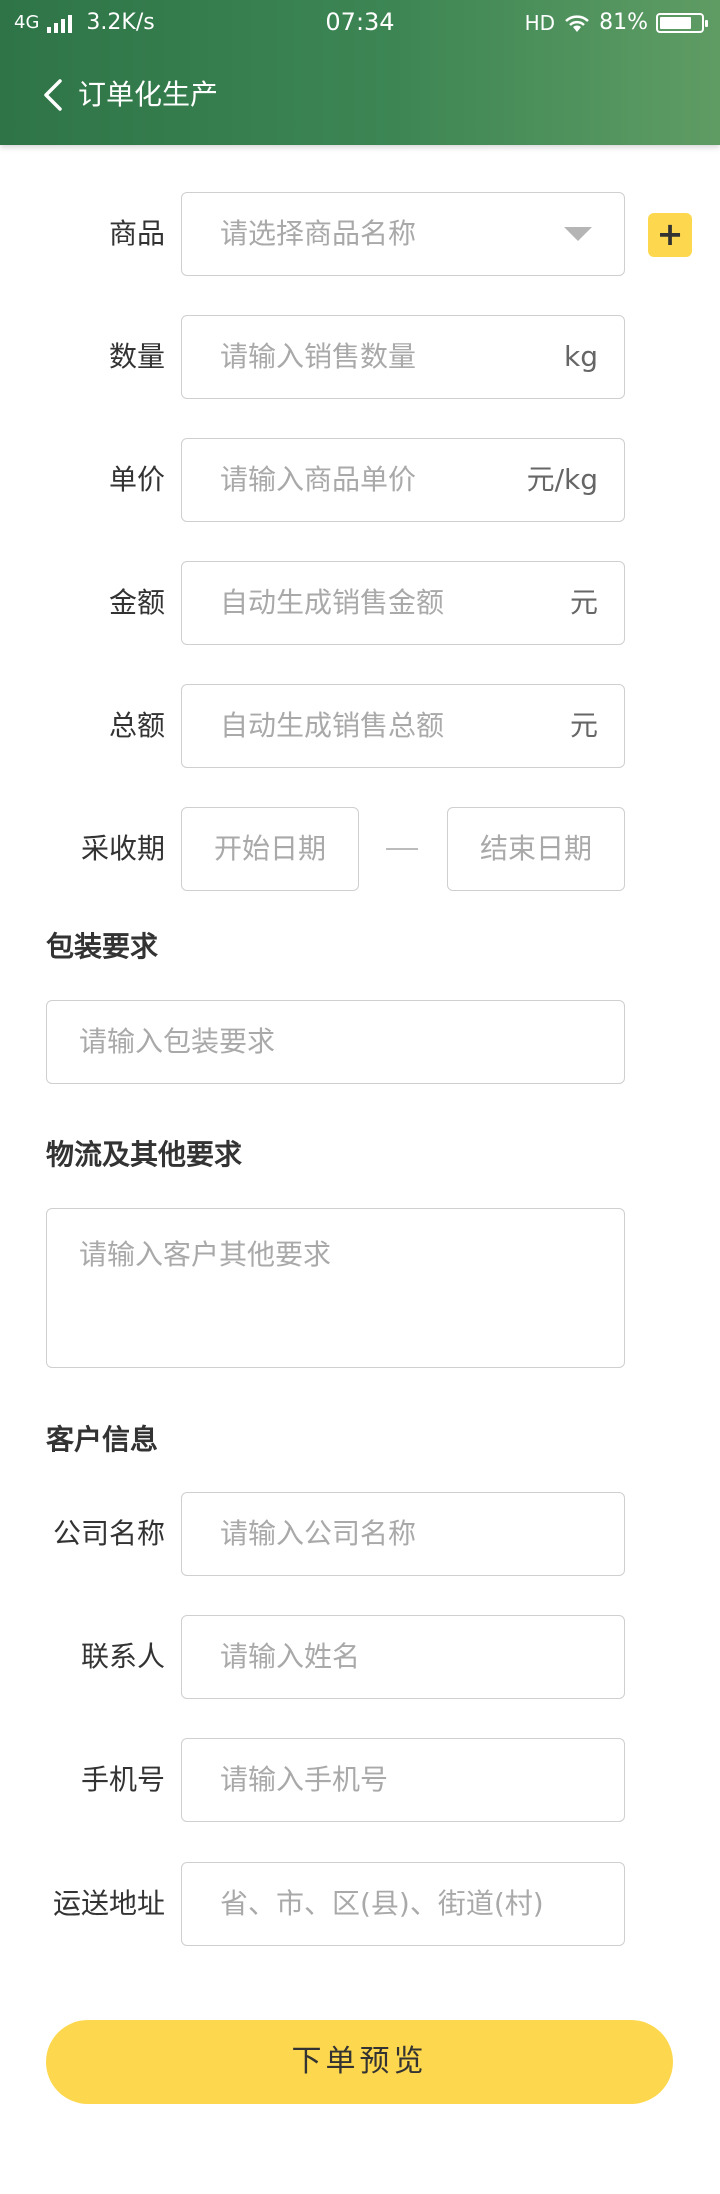 The image size is (720, 2194). I want to click on unit-price-input: 请输入商品单价 元/kg, so click(403, 480).